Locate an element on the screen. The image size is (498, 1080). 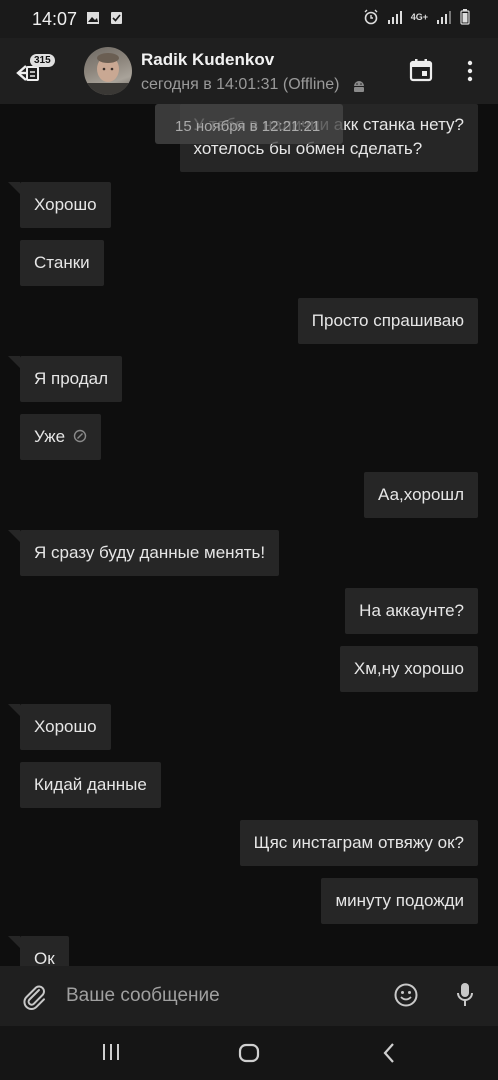
battery-icon is located at coordinates (465, 17).